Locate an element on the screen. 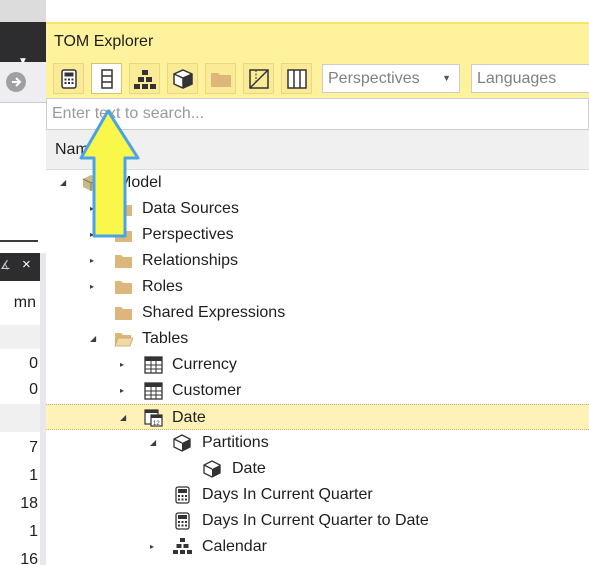 The image size is (589, 565). left-panel: ▼ ∡ × mn 0 0 7 1 18 1 16 is located at coordinates (23, 282).